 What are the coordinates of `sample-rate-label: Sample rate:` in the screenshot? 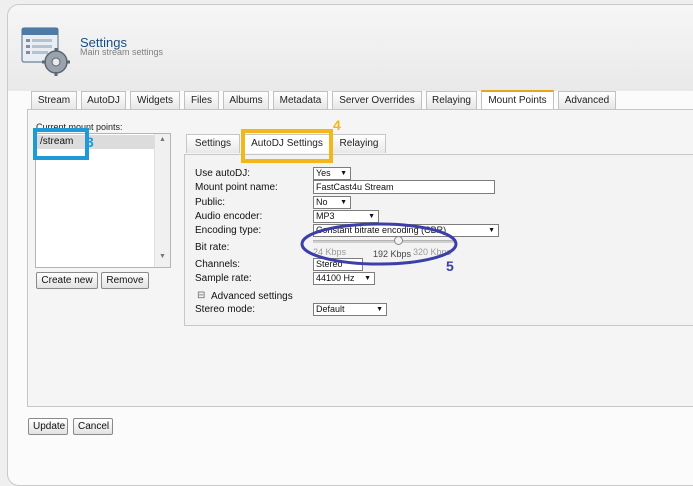 It's located at (223, 278).